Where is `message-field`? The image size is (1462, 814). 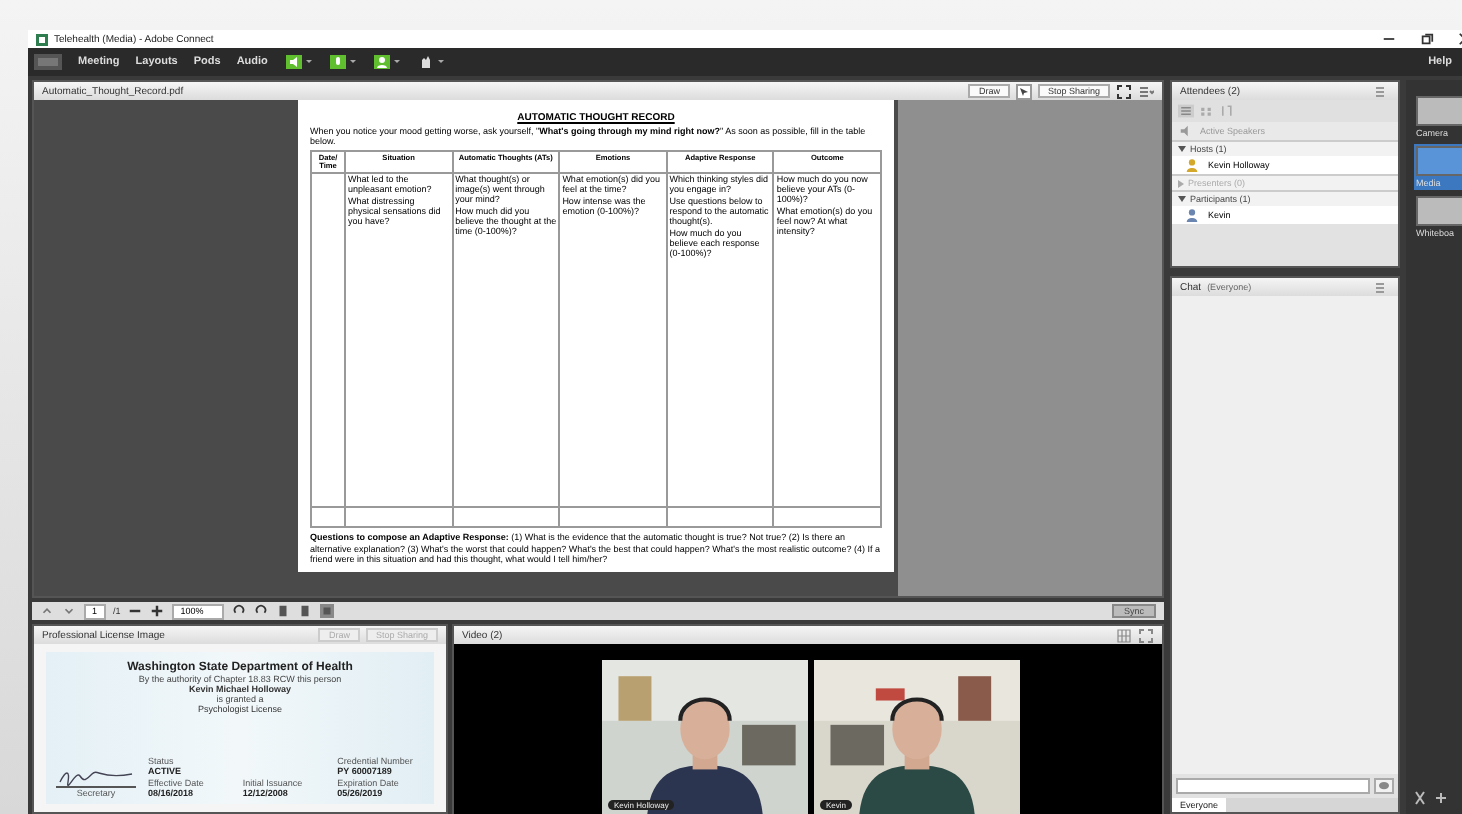
message-field is located at coordinates (1273, 786).